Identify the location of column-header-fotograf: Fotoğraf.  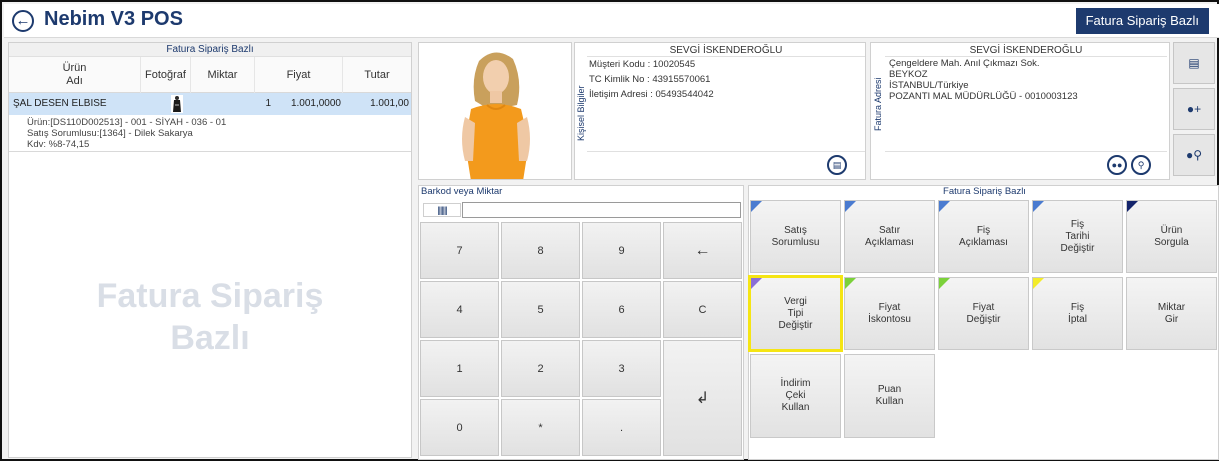
(166, 75).